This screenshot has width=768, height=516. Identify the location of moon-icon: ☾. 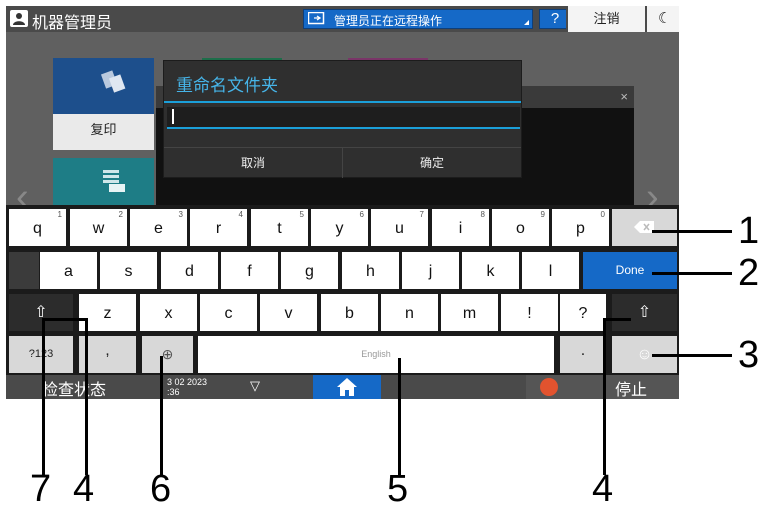
(665, 18).